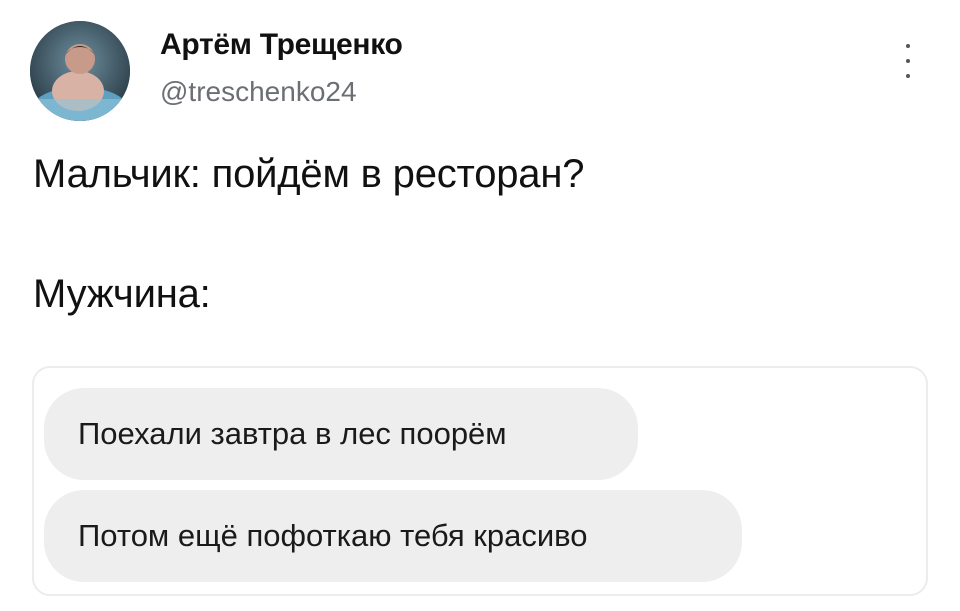  Describe the element at coordinates (309, 174) in the screenshot. I see `post-text-line-1: Мальчик: пойдём в ресторан?` at that location.